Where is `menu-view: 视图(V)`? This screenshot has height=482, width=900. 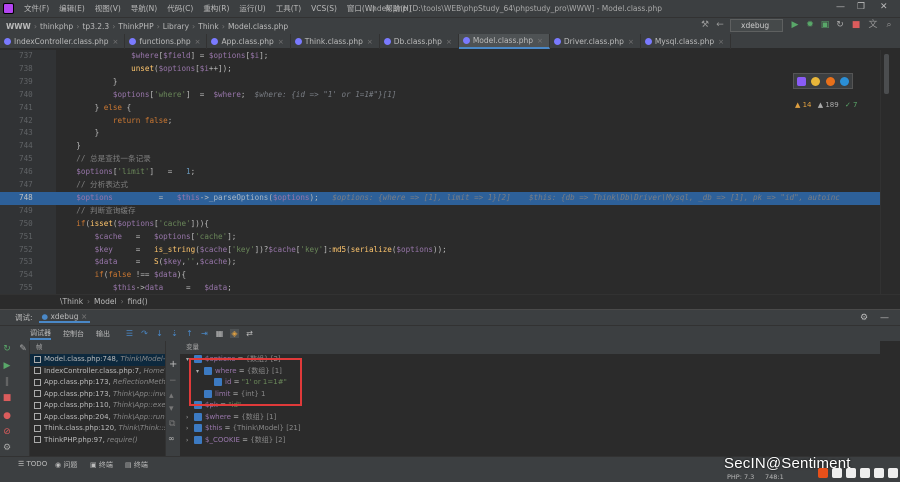
menu-view: 视图(V) is located at coordinates (108, 8).